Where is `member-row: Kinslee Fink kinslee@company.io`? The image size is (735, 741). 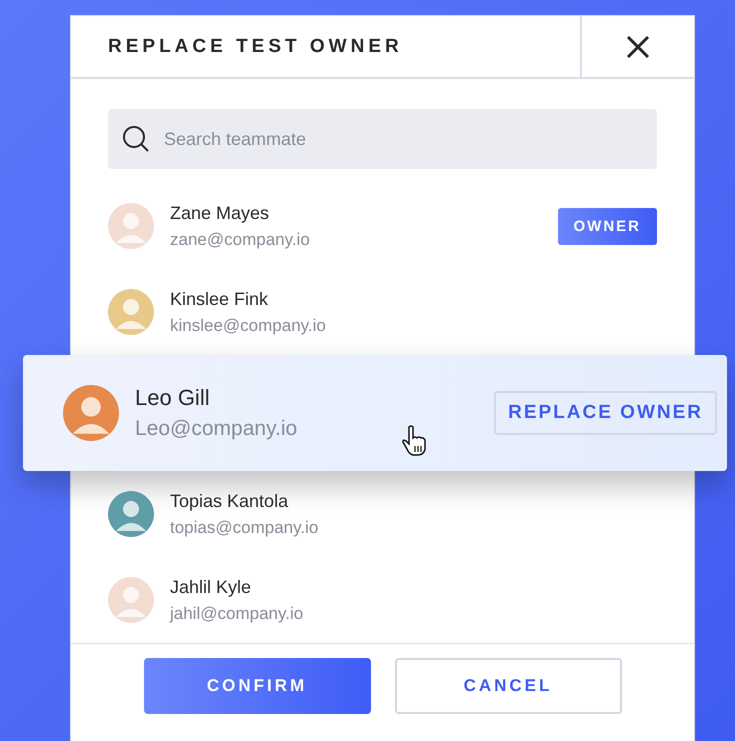 member-row: Kinslee Fink kinslee@company.io is located at coordinates (382, 312).